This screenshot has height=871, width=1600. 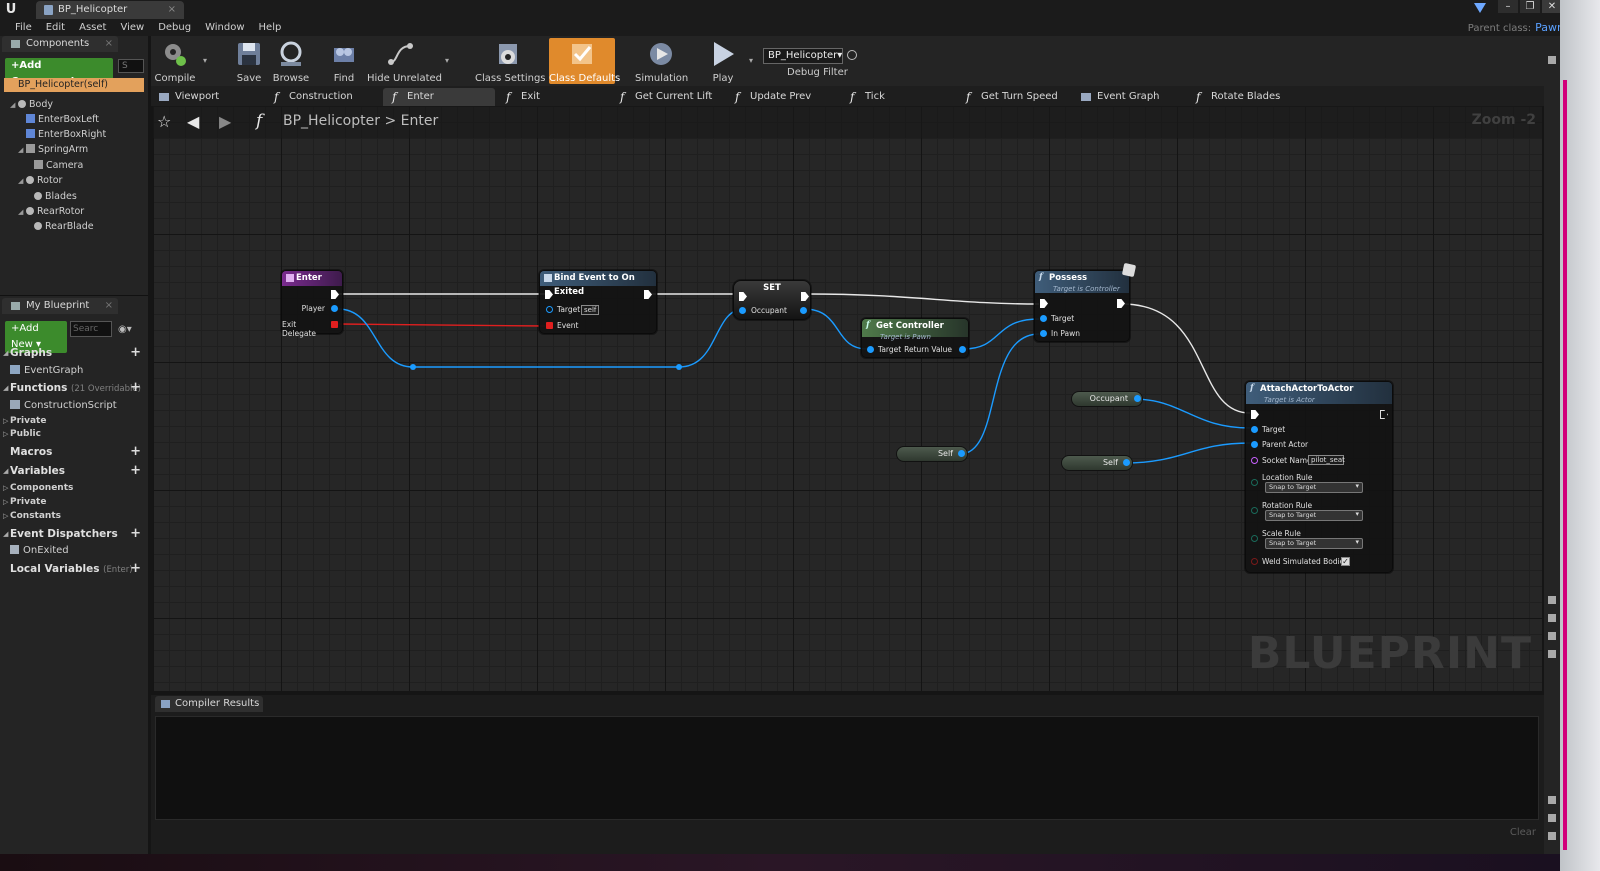 What do you see at coordinates (549, 325) in the screenshot?
I see `event-pin` at bounding box center [549, 325].